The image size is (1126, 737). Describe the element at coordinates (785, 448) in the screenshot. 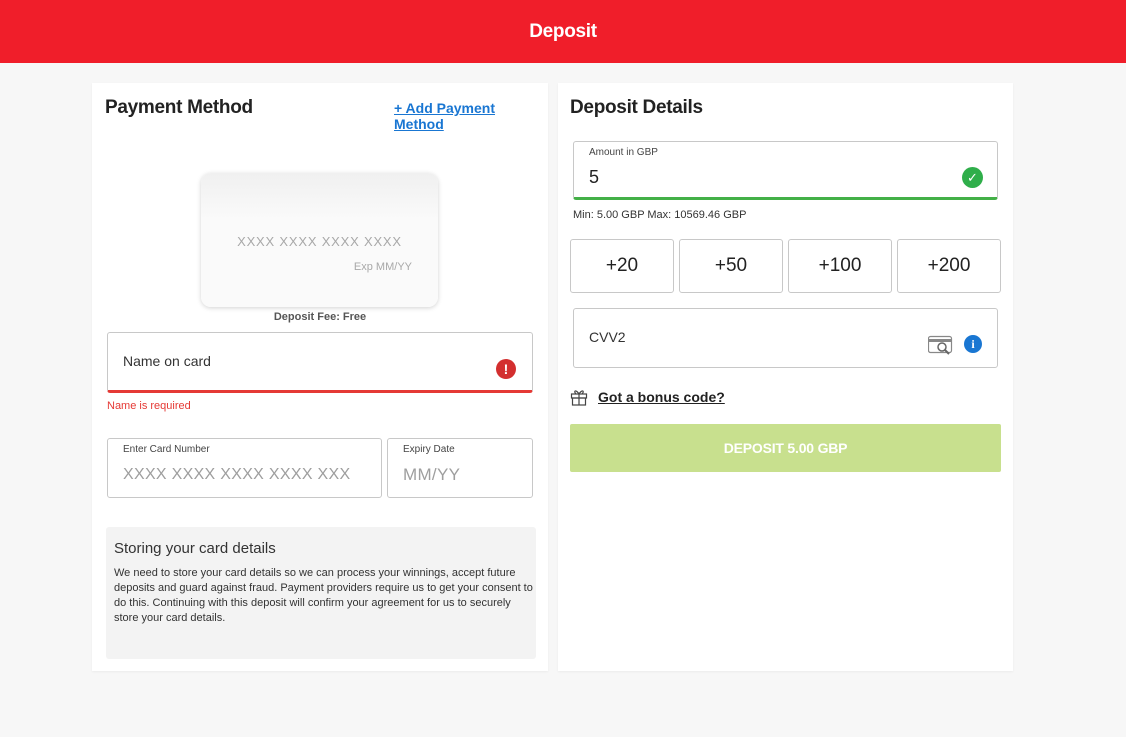

I see `deposit-button: DEPOSIT 5.00 GBP` at that location.